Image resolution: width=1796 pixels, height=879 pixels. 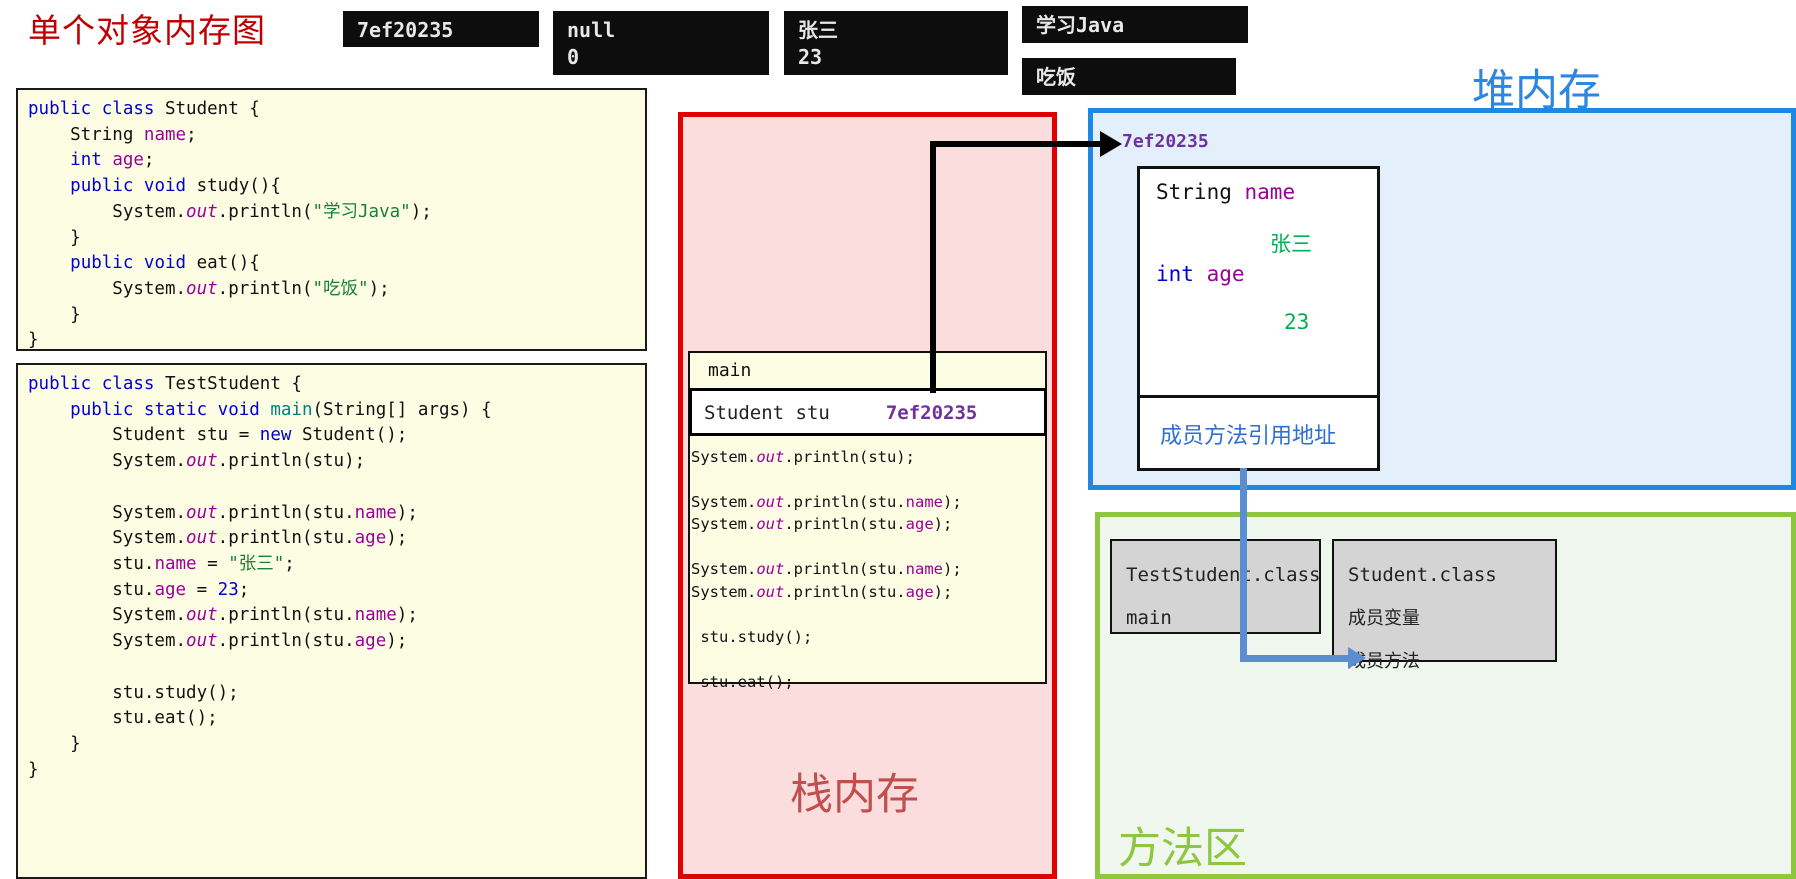 What do you see at coordinates (1422, 575) in the screenshot?
I see `class-name-label: Student.class` at bounding box center [1422, 575].